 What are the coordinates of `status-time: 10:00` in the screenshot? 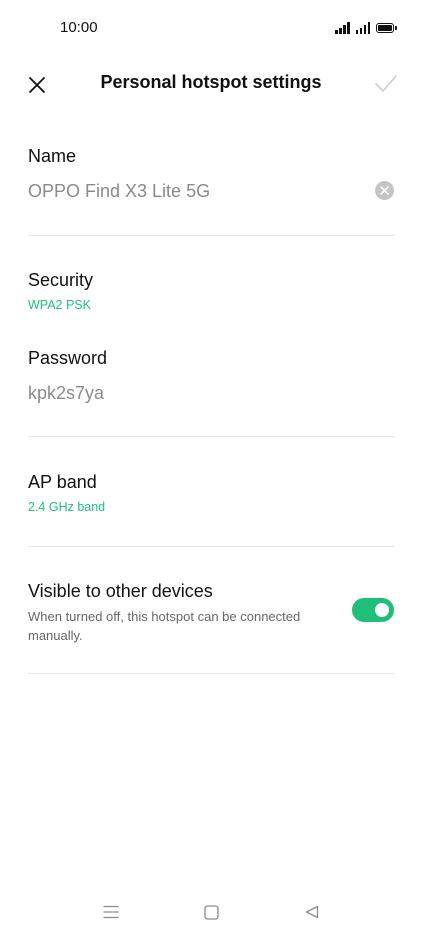 It's located at (79, 27).